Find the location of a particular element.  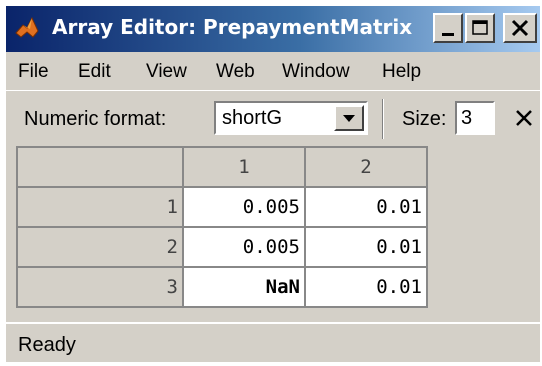

numeric-format-label: Numeric format: is located at coordinates (95, 119).